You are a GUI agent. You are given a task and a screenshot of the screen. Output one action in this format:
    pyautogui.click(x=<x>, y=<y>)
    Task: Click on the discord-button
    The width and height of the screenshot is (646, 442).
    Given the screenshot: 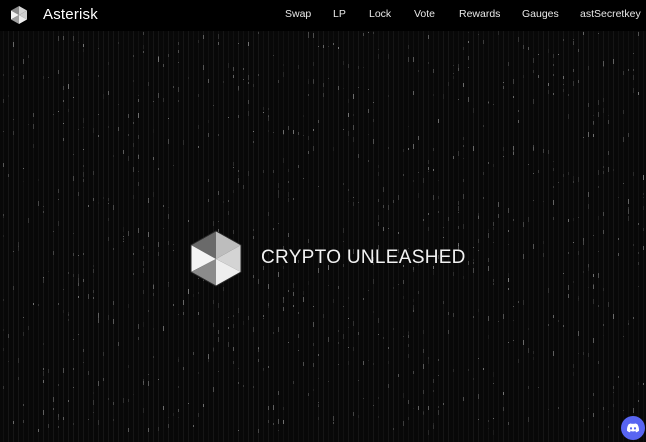 What is the action you would take?
    pyautogui.click(x=633, y=428)
    